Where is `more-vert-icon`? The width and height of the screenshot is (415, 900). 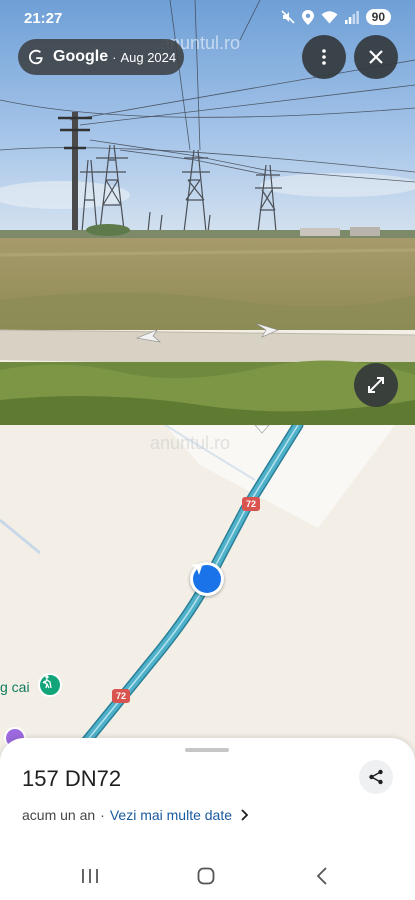
more-vert-icon is located at coordinates (324, 57).